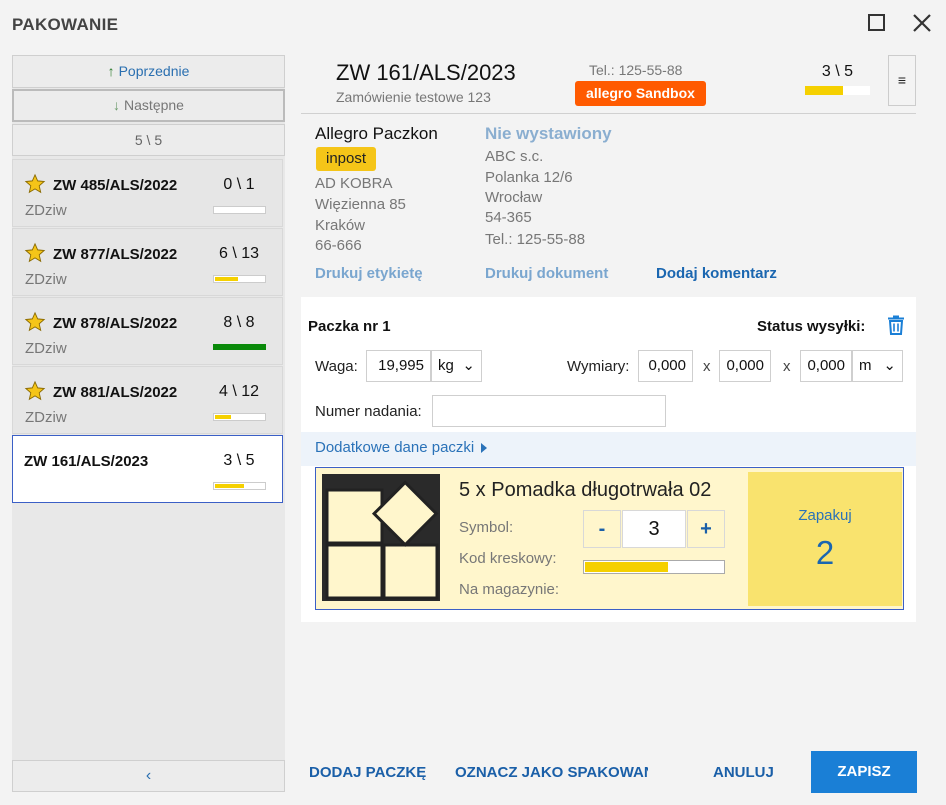  I want to click on shipping-status-label: Status wysyłki:, so click(811, 326).